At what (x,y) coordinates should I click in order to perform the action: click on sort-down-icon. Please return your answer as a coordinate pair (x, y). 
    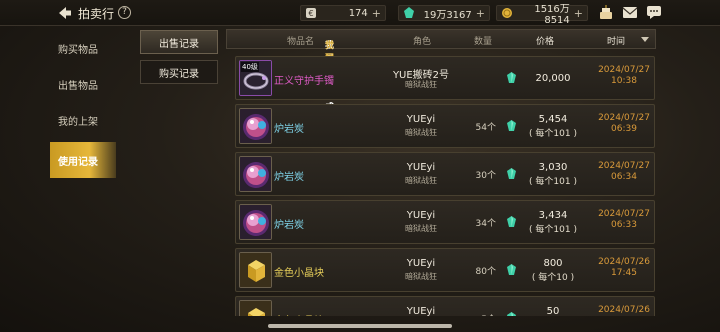
    Looking at the image, I should click on (645, 39).